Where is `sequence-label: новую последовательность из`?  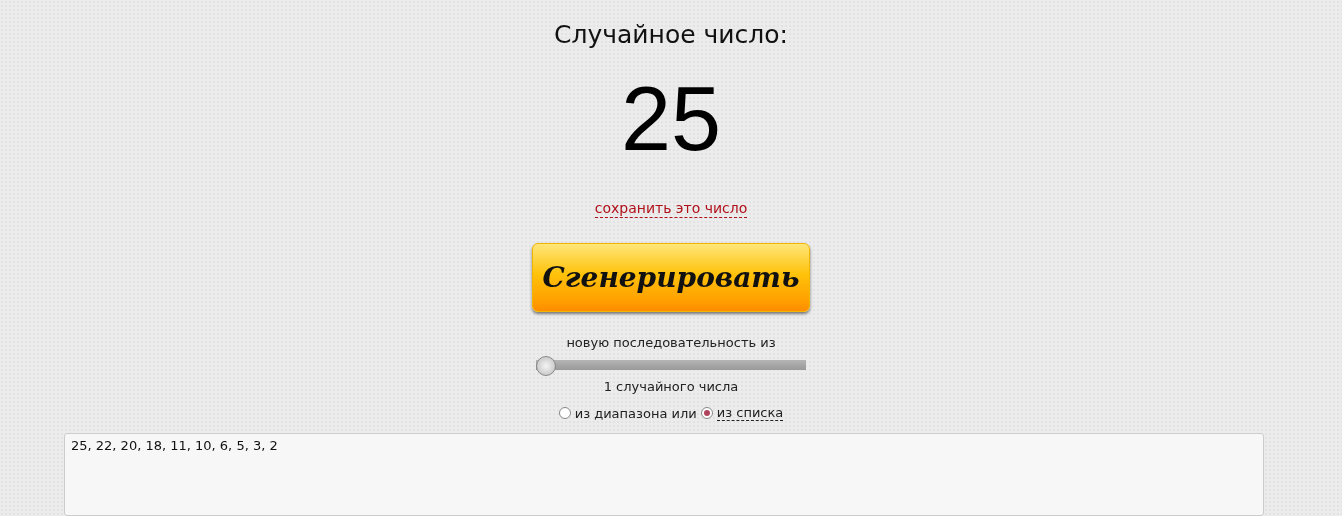 sequence-label: новую последовательность из is located at coordinates (671, 343).